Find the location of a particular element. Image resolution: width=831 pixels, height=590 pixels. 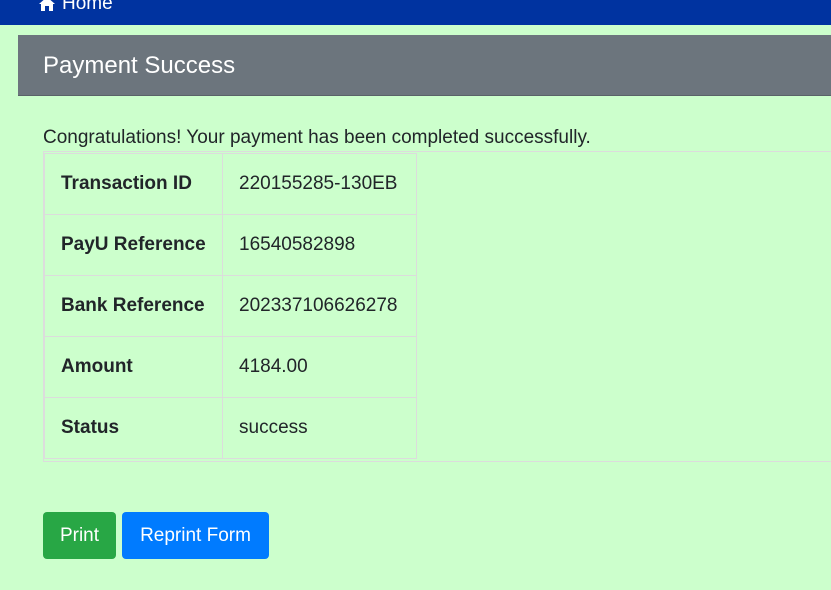

row-value: 202337106626278 is located at coordinates (319, 306).